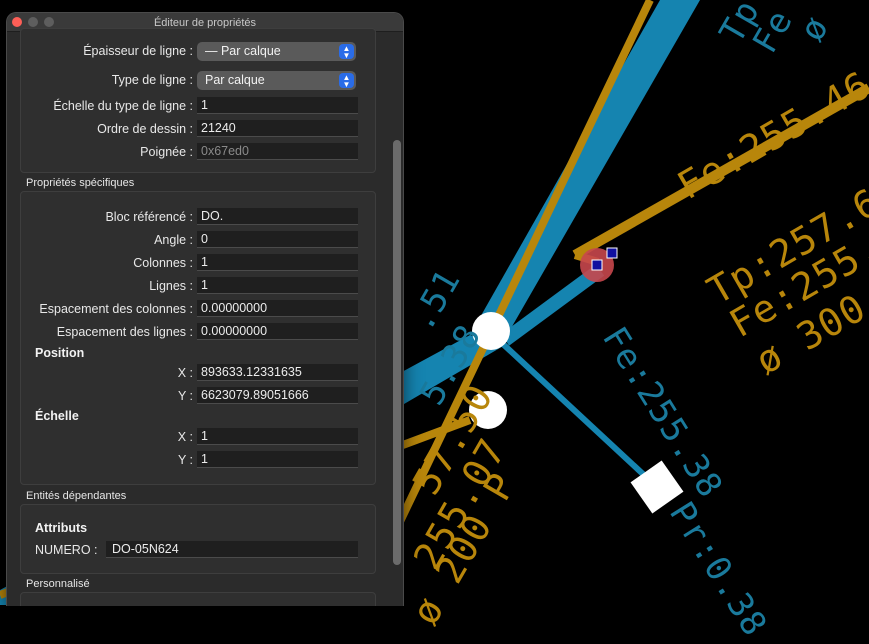 Image resolution: width=869 pixels, height=644 pixels. What do you see at coordinates (166, 152) in the screenshot?
I see `handle-label: Poignée :` at bounding box center [166, 152].